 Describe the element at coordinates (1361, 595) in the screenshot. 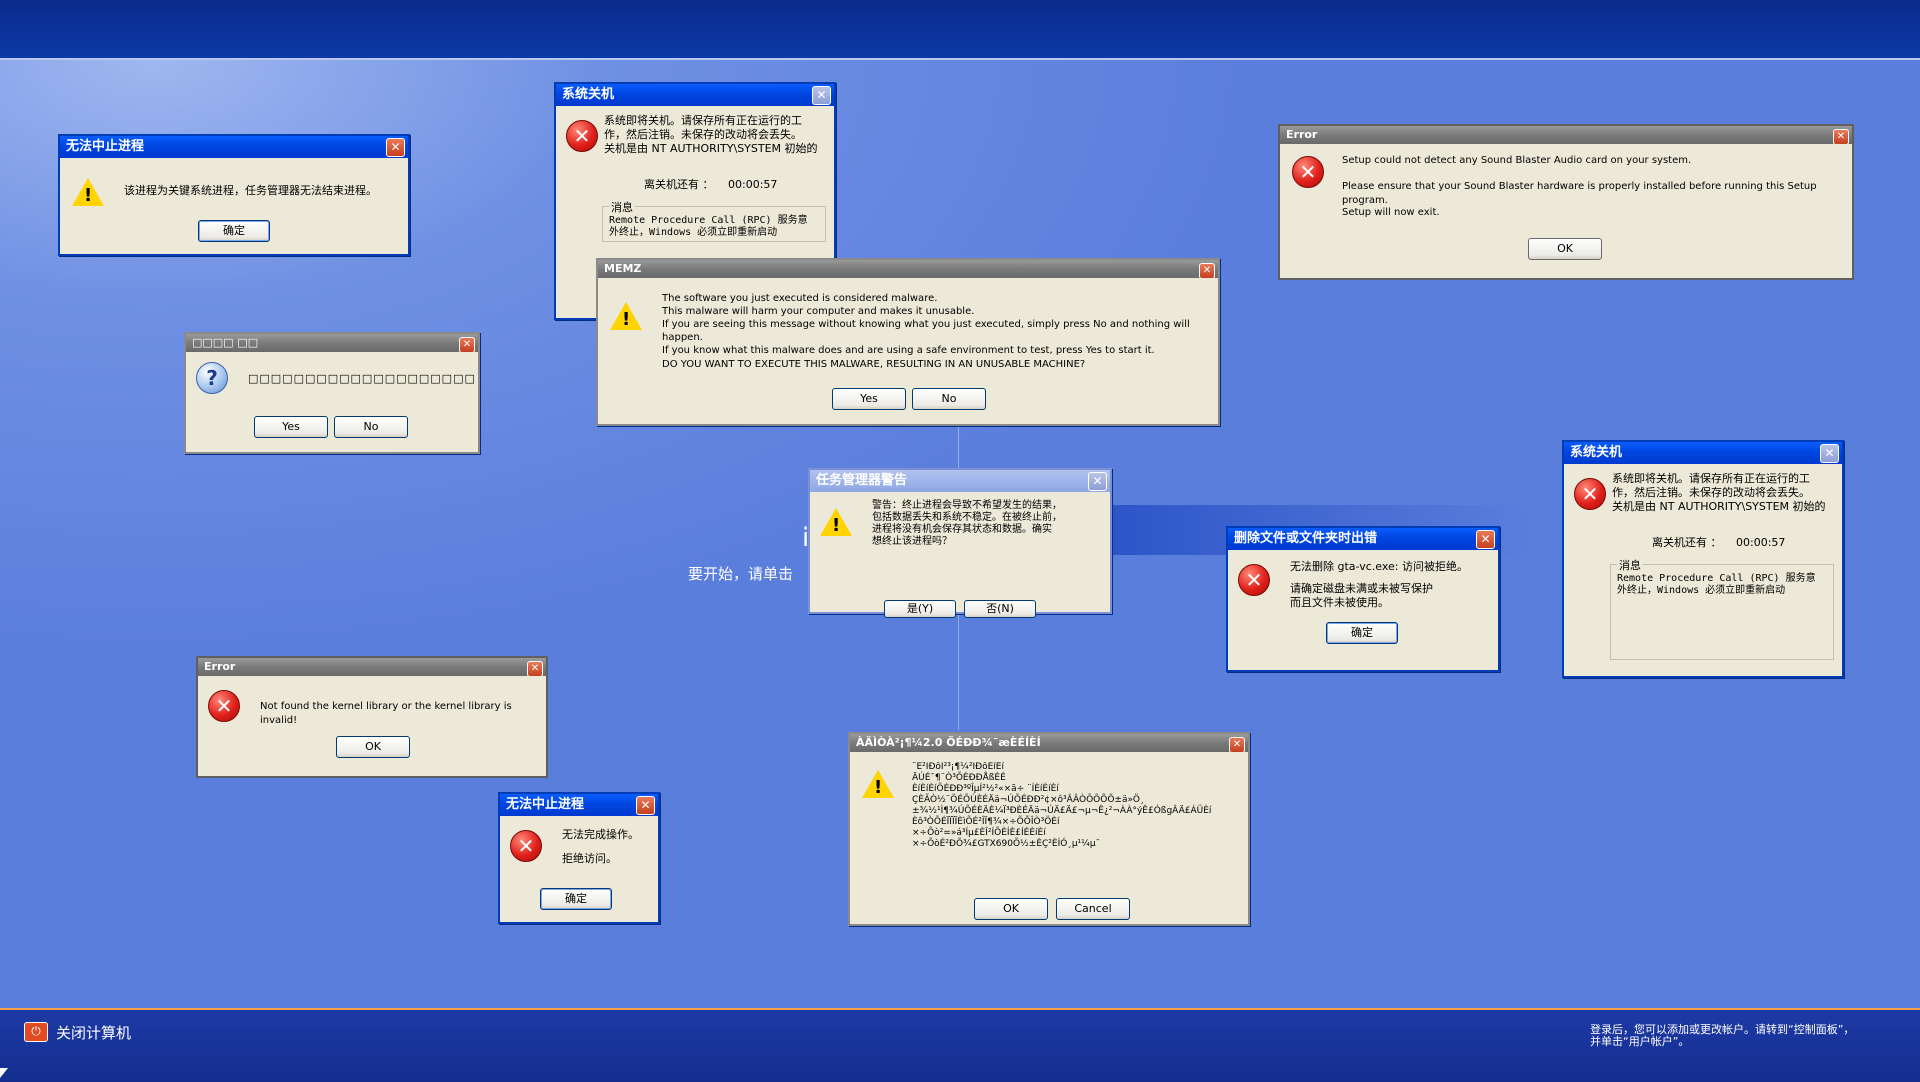

I see `dialog-detail: 请确定磁盘未满或未被写保护 而且文件未被使用。` at that location.